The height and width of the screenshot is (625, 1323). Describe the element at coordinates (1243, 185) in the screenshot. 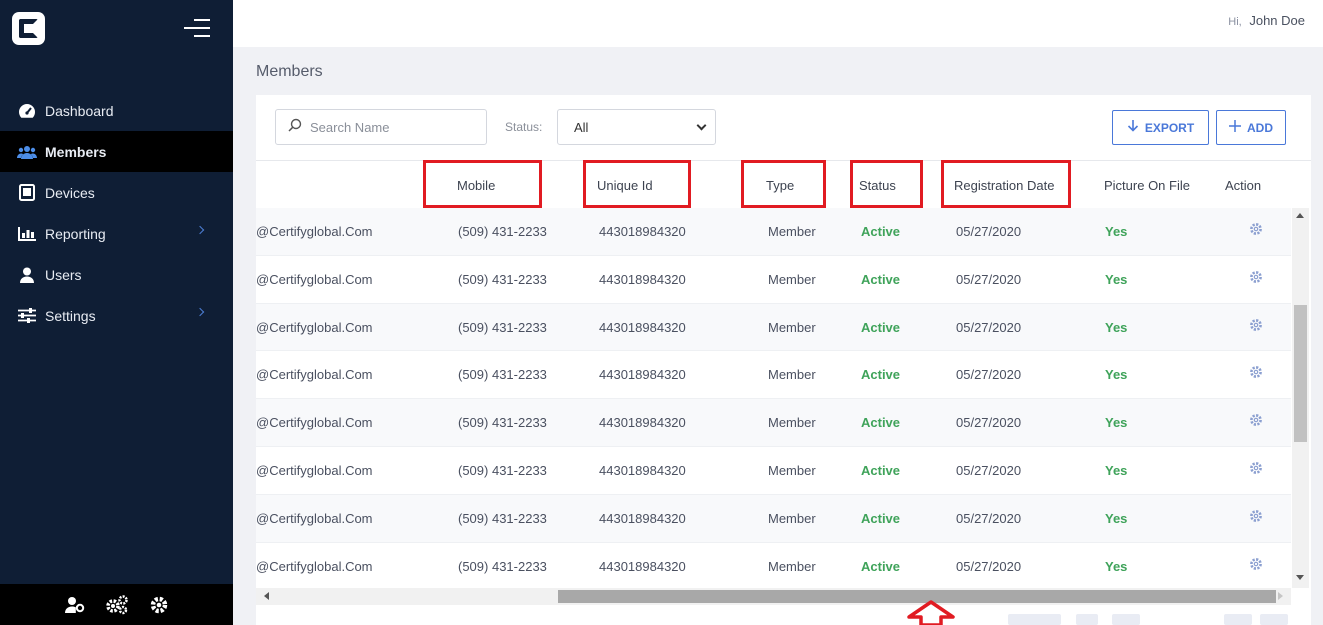

I see `column-header-action: Action` at that location.